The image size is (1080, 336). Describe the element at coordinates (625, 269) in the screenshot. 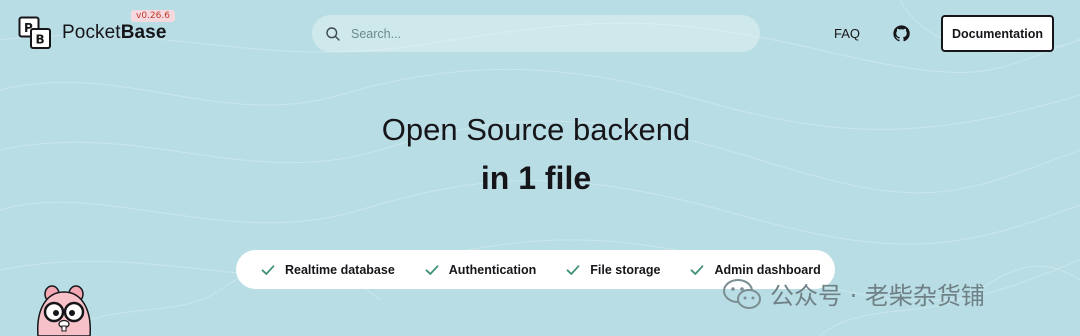

I see `feature-label: File storage` at that location.